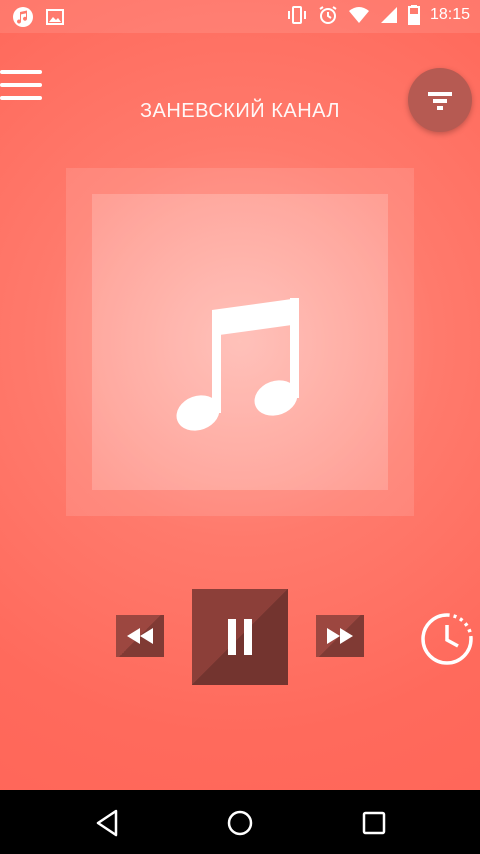  What do you see at coordinates (240, 16) in the screenshot?
I see `status-bar: 18:15` at bounding box center [240, 16].